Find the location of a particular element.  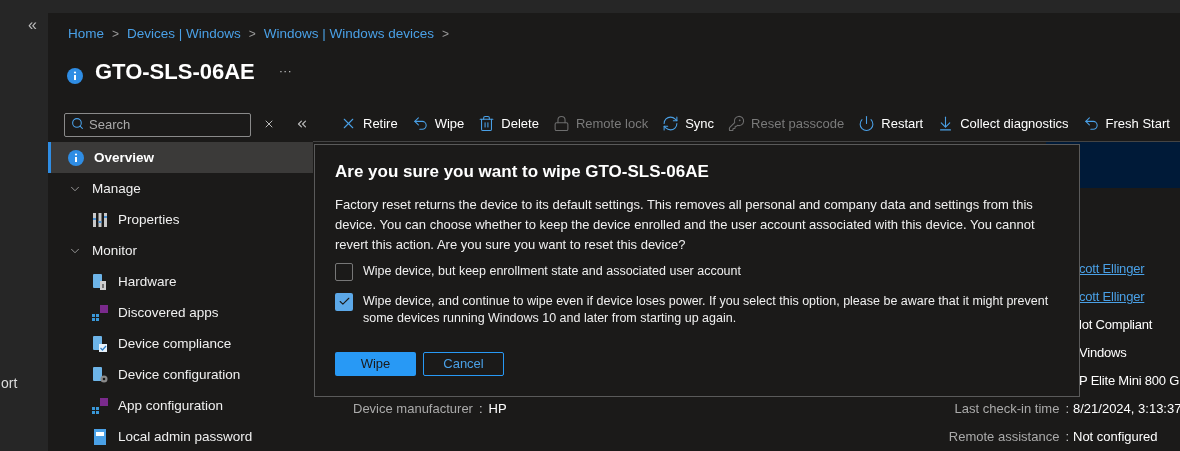

toolbar-button: Sync is located at coordinates (688, 123).